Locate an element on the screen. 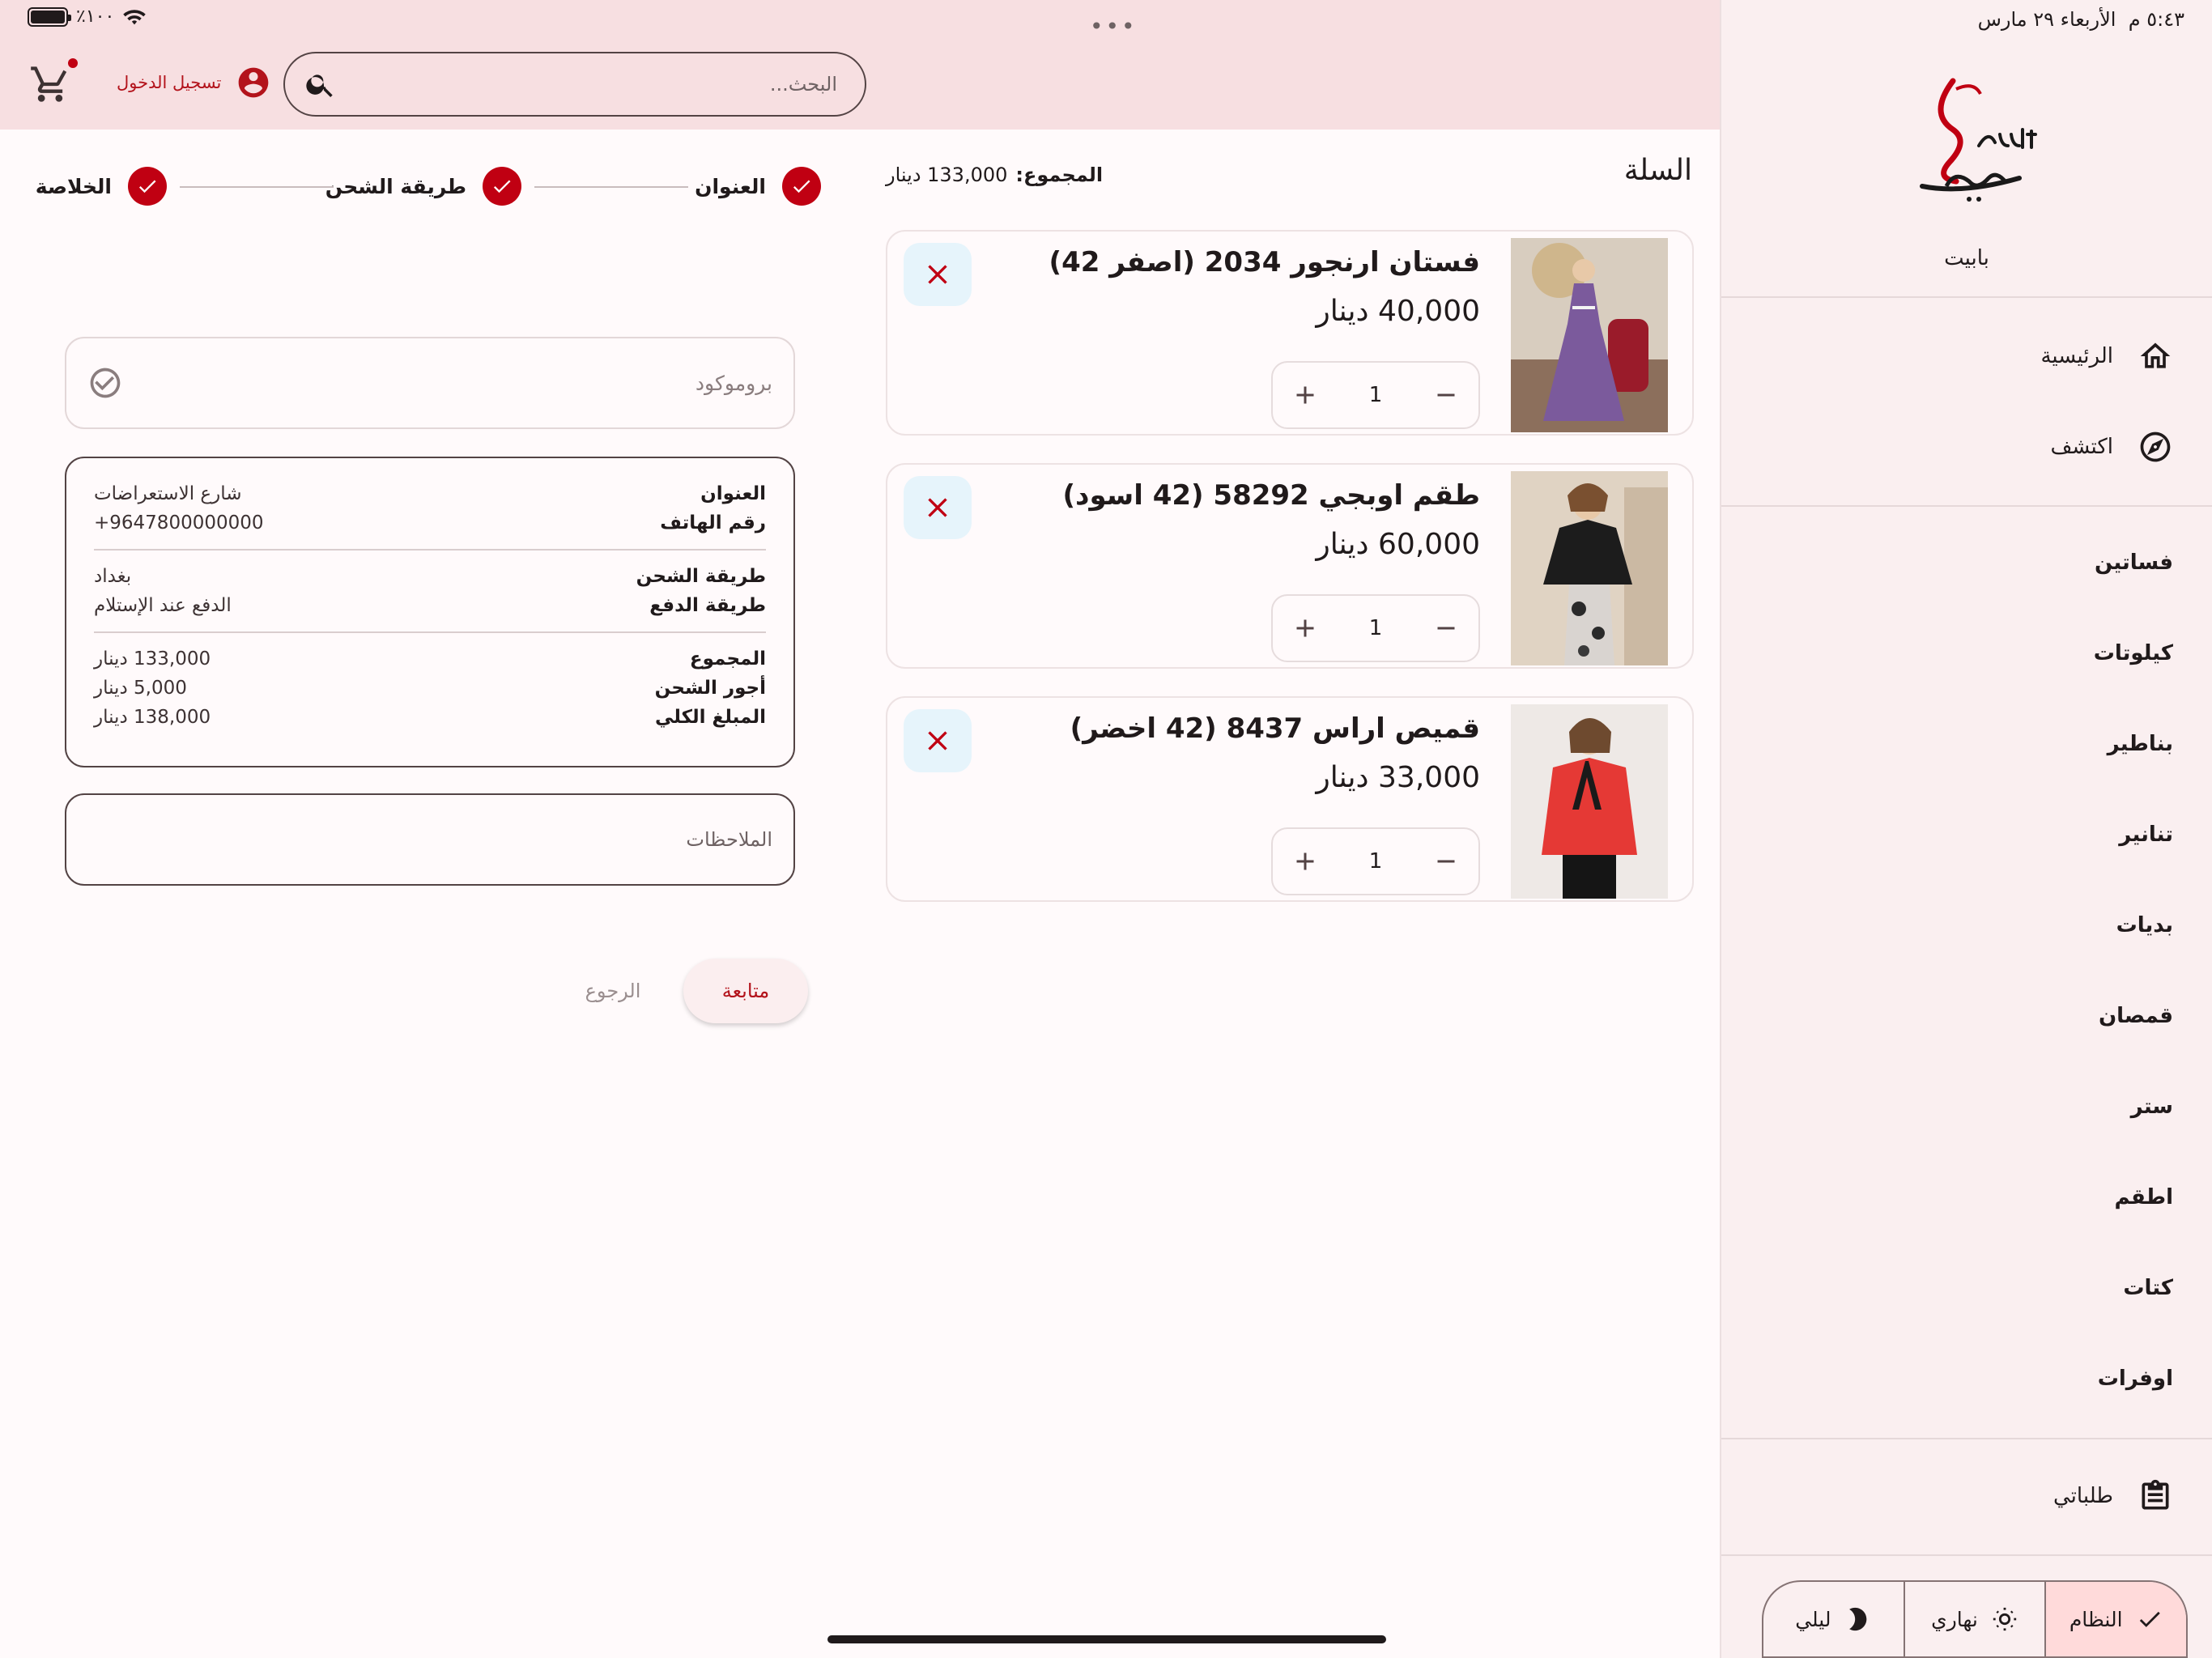 The image size is (2212, 1658). category-capes: كتات is located at coordinates (2148, 1288).